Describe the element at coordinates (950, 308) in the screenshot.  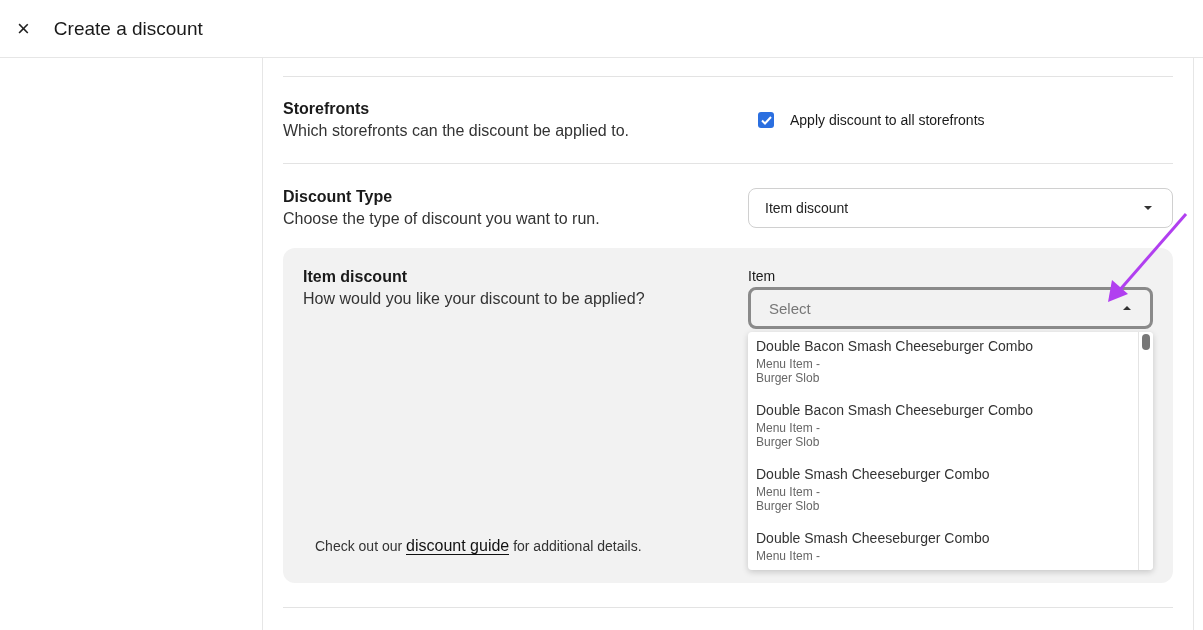
I see `item-select-field: Select` at that location.